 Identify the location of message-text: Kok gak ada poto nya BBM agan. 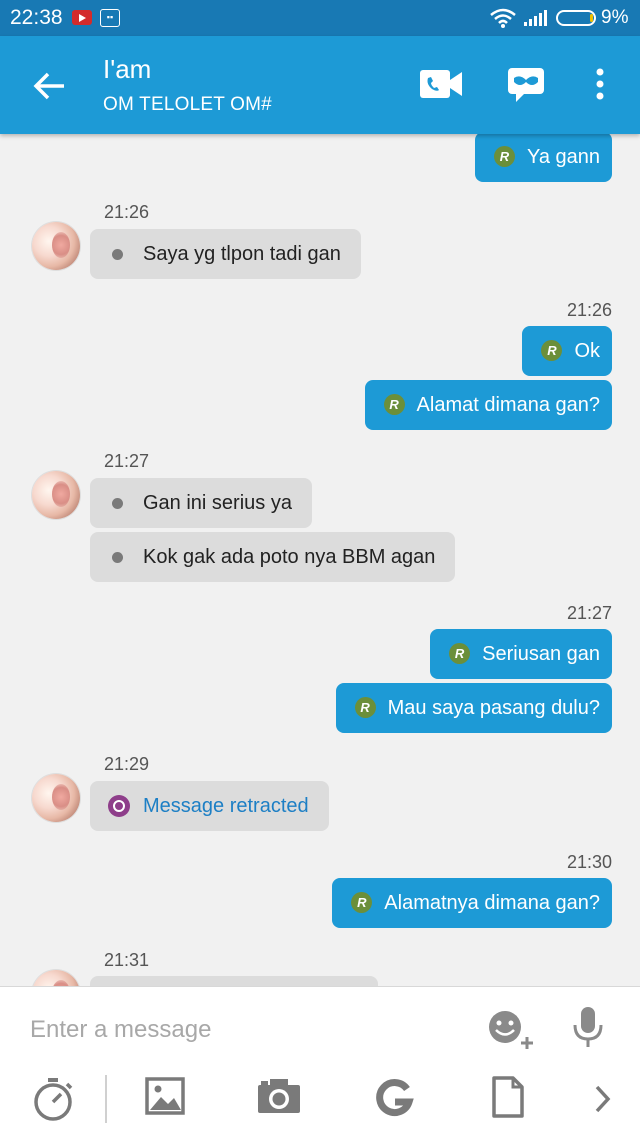
(289, 557).